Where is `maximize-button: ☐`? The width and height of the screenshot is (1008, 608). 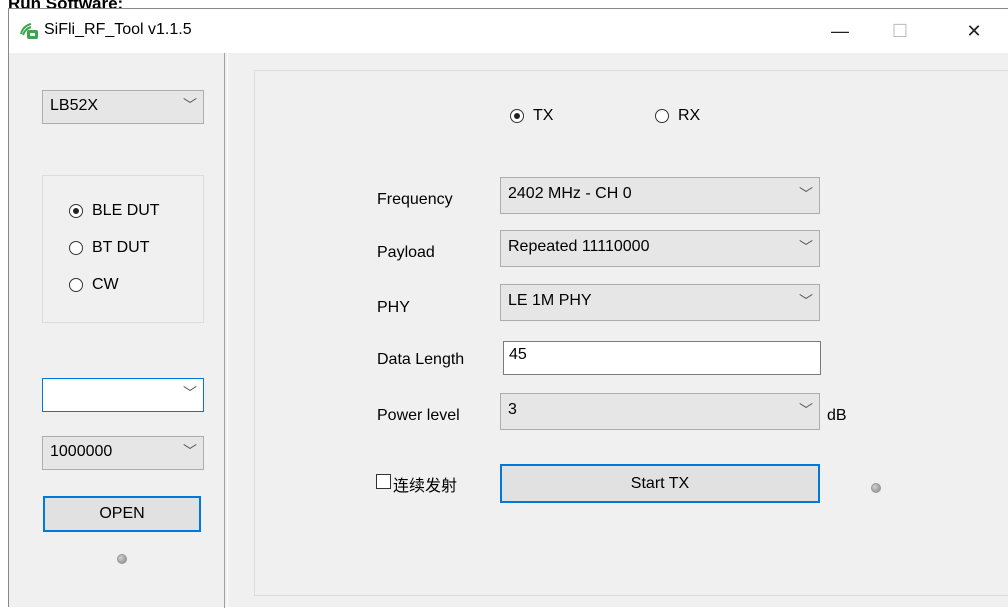 maximize-button: ☐ is located at coordinates (900, 31).